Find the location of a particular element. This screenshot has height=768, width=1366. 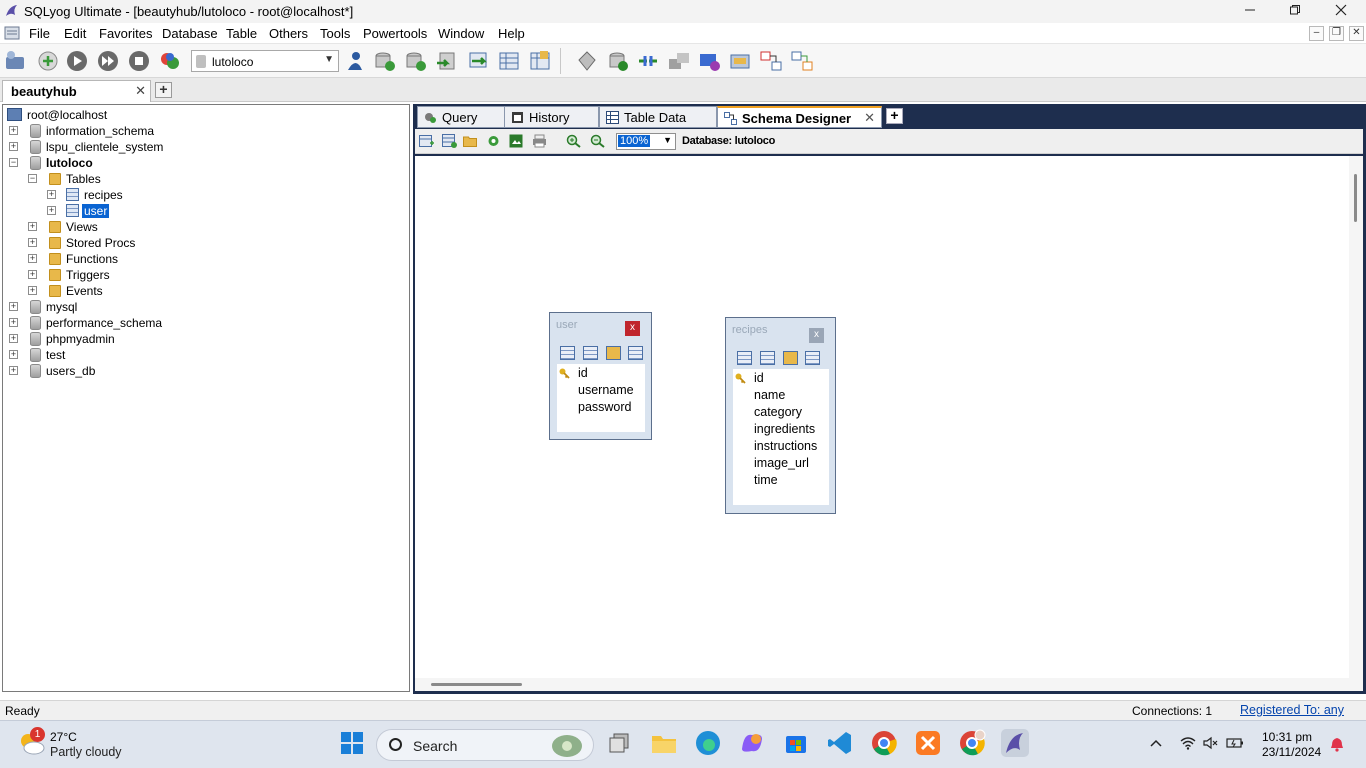

tab-schema-designer: Schema Designer ✕ is located at coordinates (799, 117).